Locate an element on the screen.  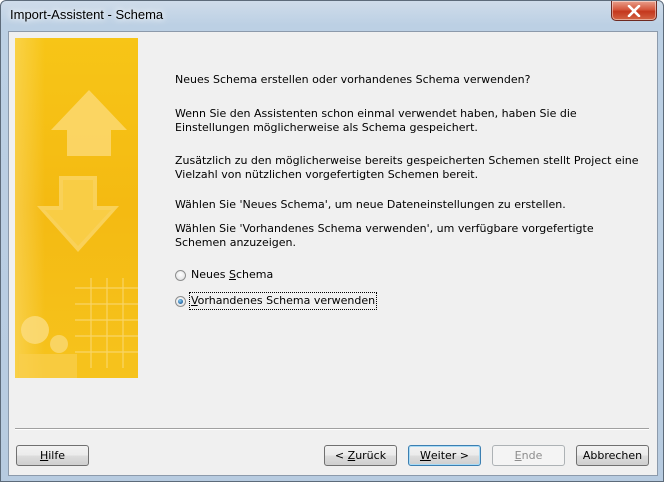
window-title: Import-Assistent - Schema is located at coordinates (87, 14).